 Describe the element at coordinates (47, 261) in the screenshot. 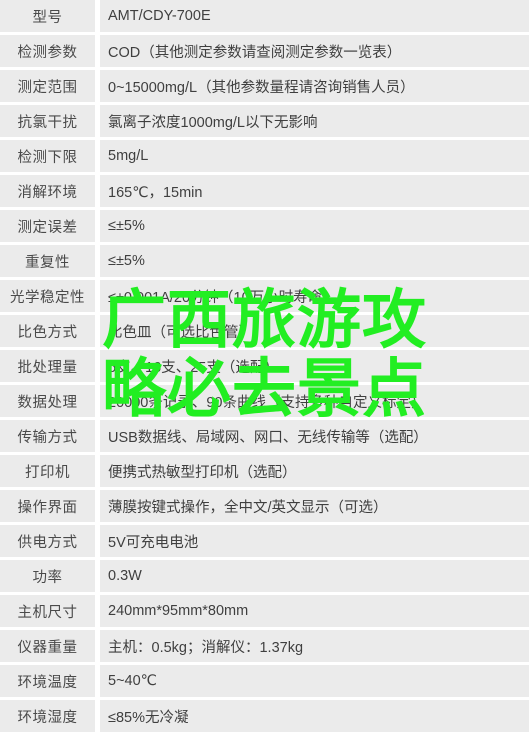

I see `spec-label: 重复性` at that location.